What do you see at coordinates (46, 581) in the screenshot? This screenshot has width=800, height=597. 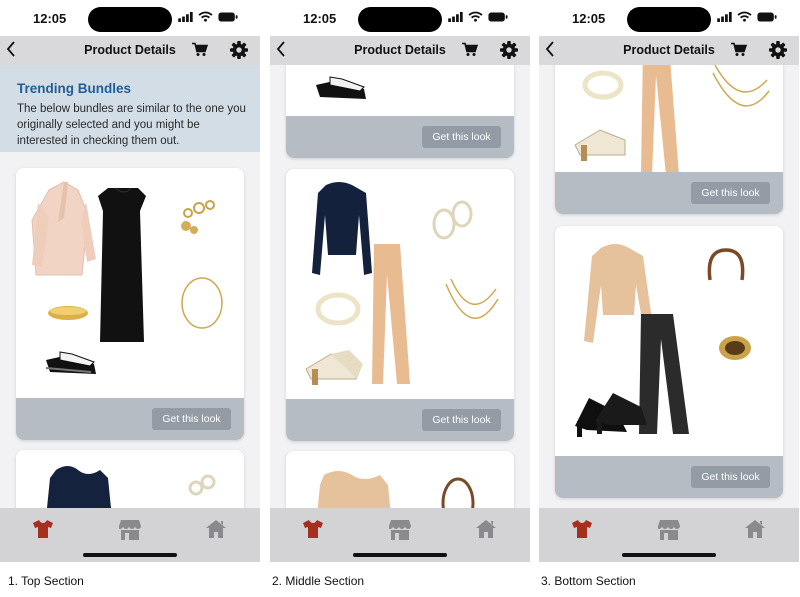 I see `caption-top-section: 1. Top Section` at bounding box center [46, 581].